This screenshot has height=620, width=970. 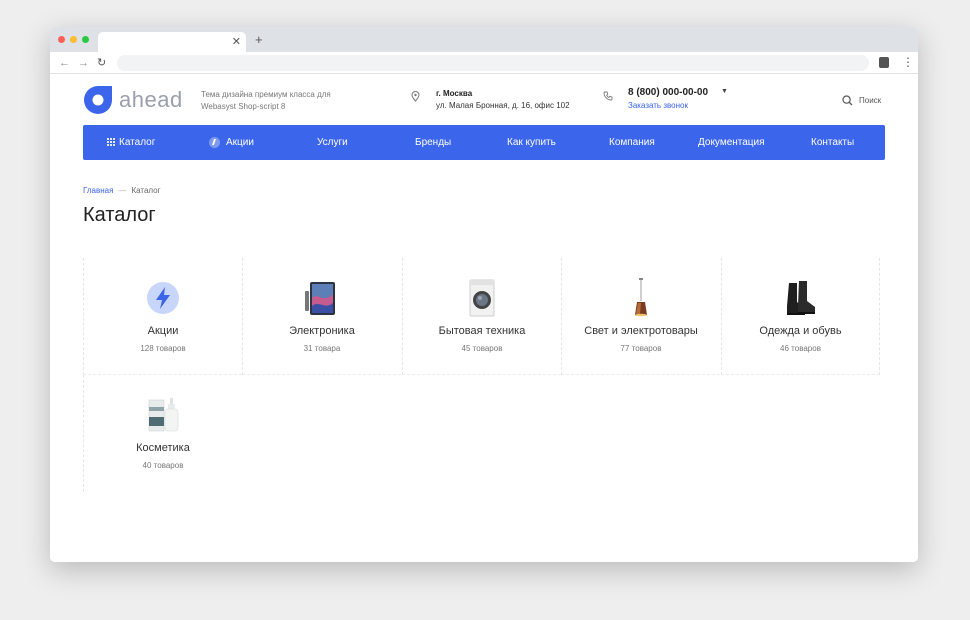 What do you see at coordinates (668, 92) in the screenshot?
I see `phone-number: 8 (800) 000-00-00` at bounding box center [668, 92].